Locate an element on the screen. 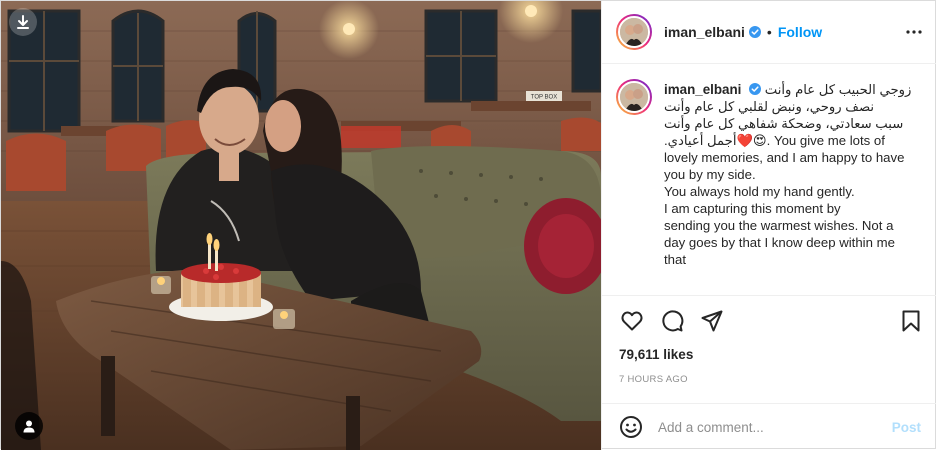 Image resolution: width=936 pixels, height=450 pixels. caption-author-avatar is located at coordinates (634, 97).